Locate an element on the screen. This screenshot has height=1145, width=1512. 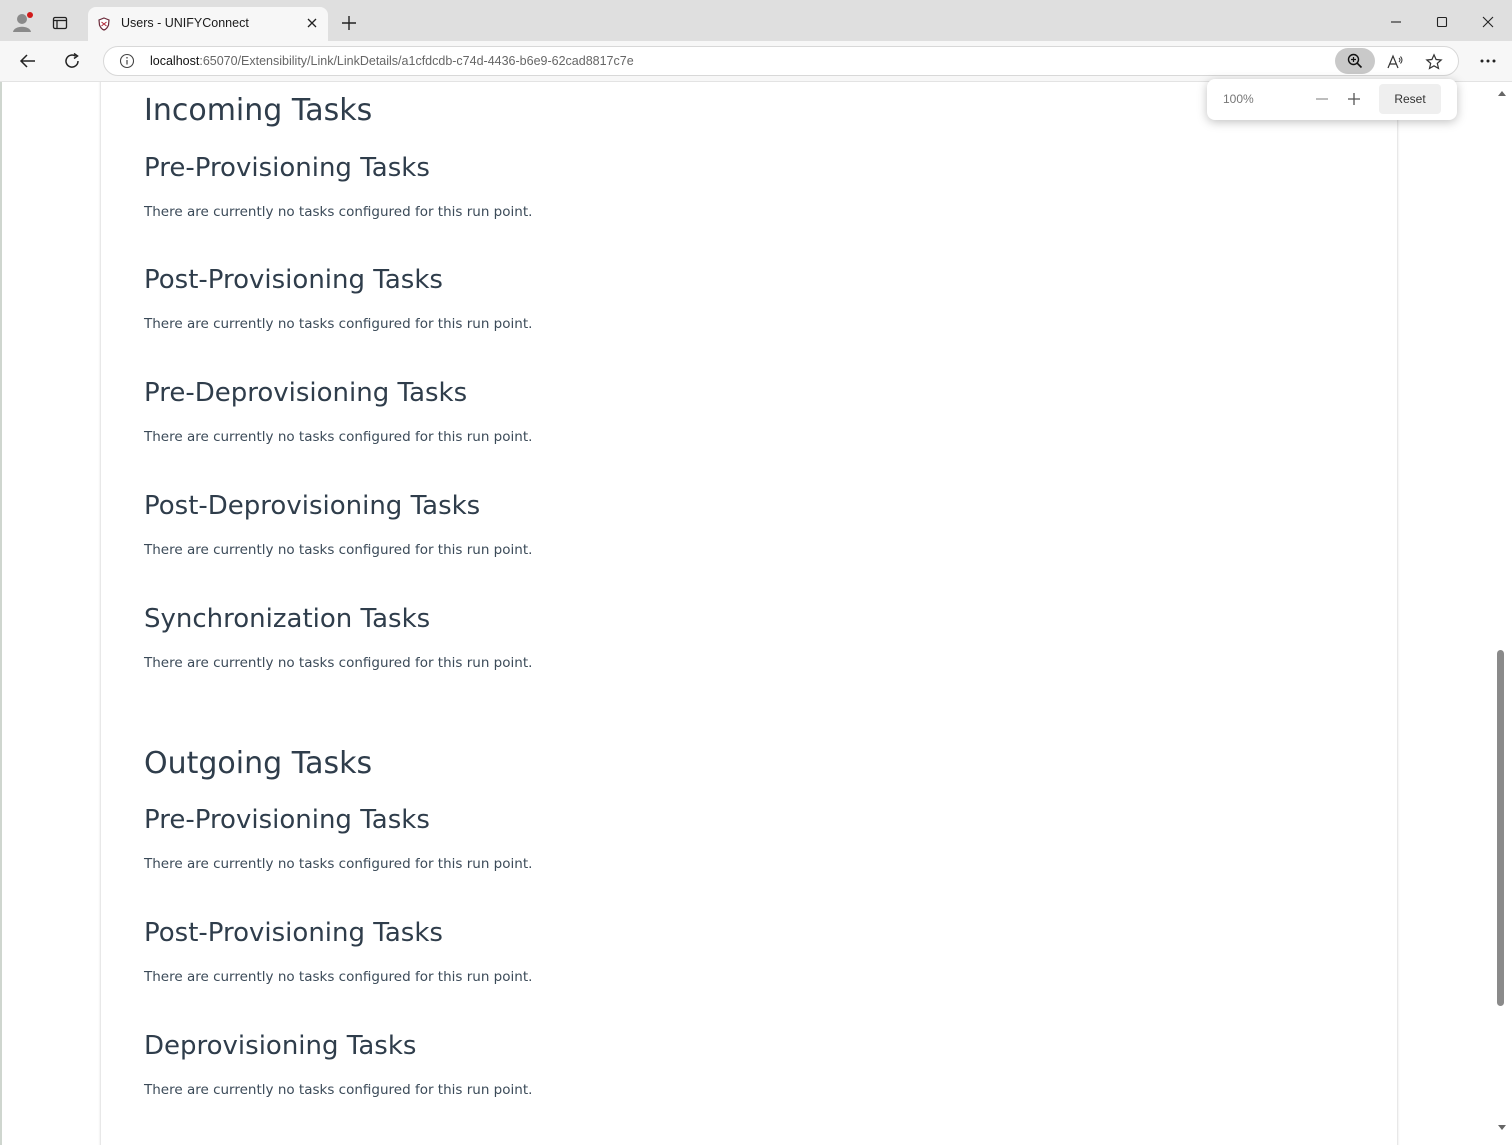
zoom-in-plus-icon is located at coordinates (1354, 99).